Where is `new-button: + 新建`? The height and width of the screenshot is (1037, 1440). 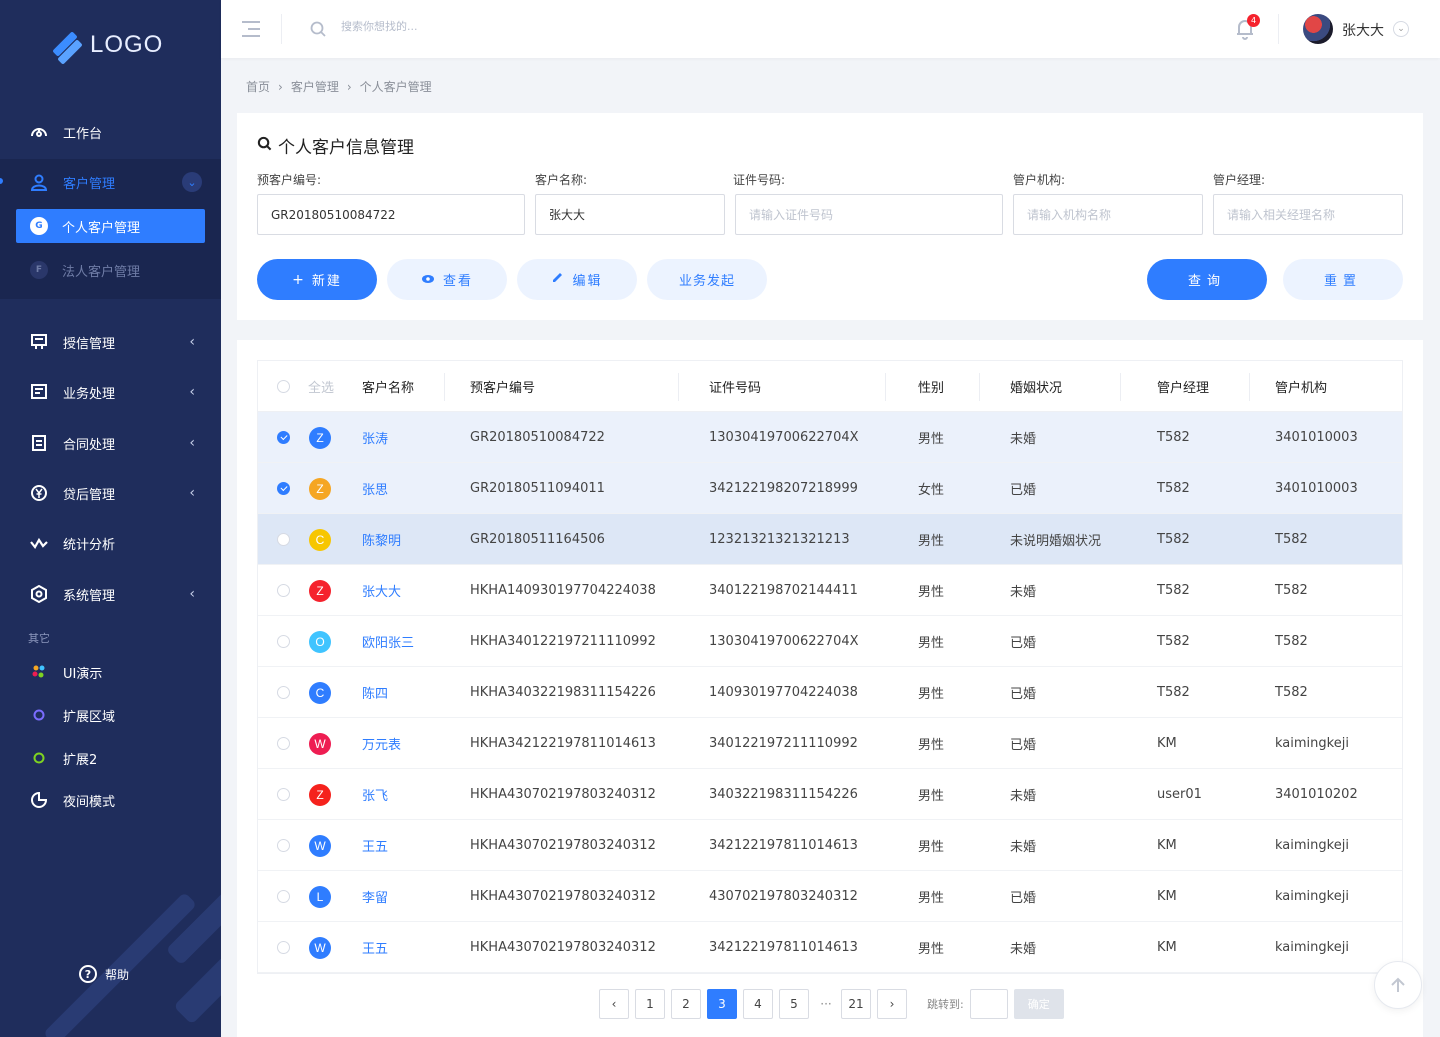 new-button: + 新建 is located at coordinates (317, 279).